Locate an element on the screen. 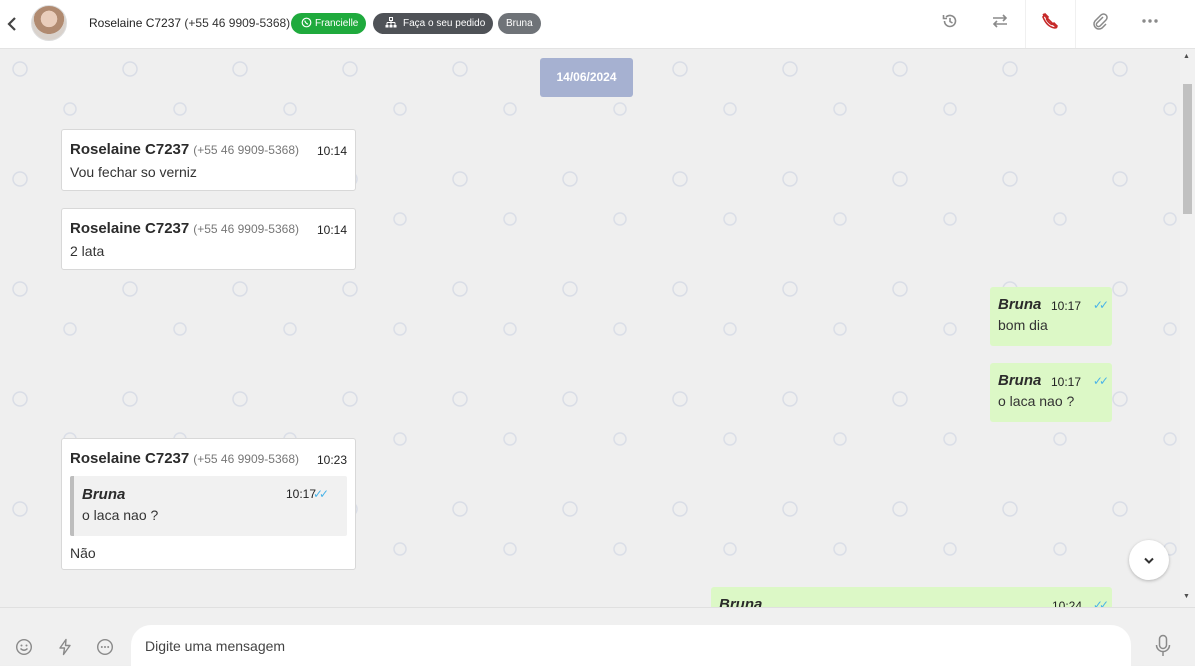 Image resolution: width=1195 pixels, height=666 pixels. tag-faca-o-seu-pedido: Faça o seu pedido is located at coordinates (433, 23).